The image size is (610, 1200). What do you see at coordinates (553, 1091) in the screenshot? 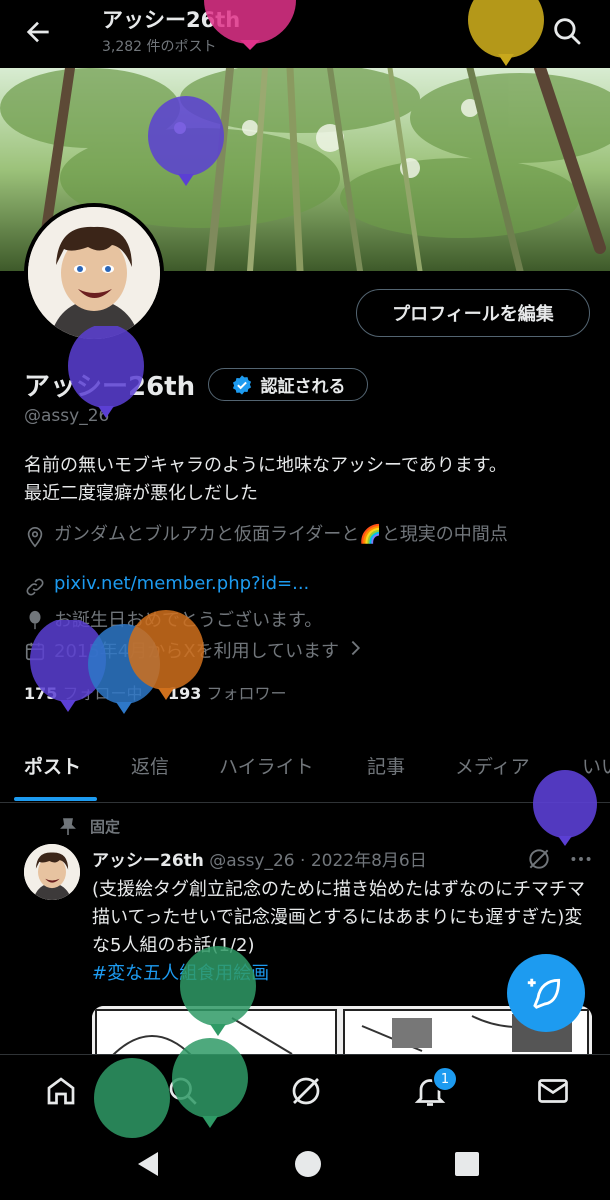
I see `mail-icon` at bounding box center [553, 1091].